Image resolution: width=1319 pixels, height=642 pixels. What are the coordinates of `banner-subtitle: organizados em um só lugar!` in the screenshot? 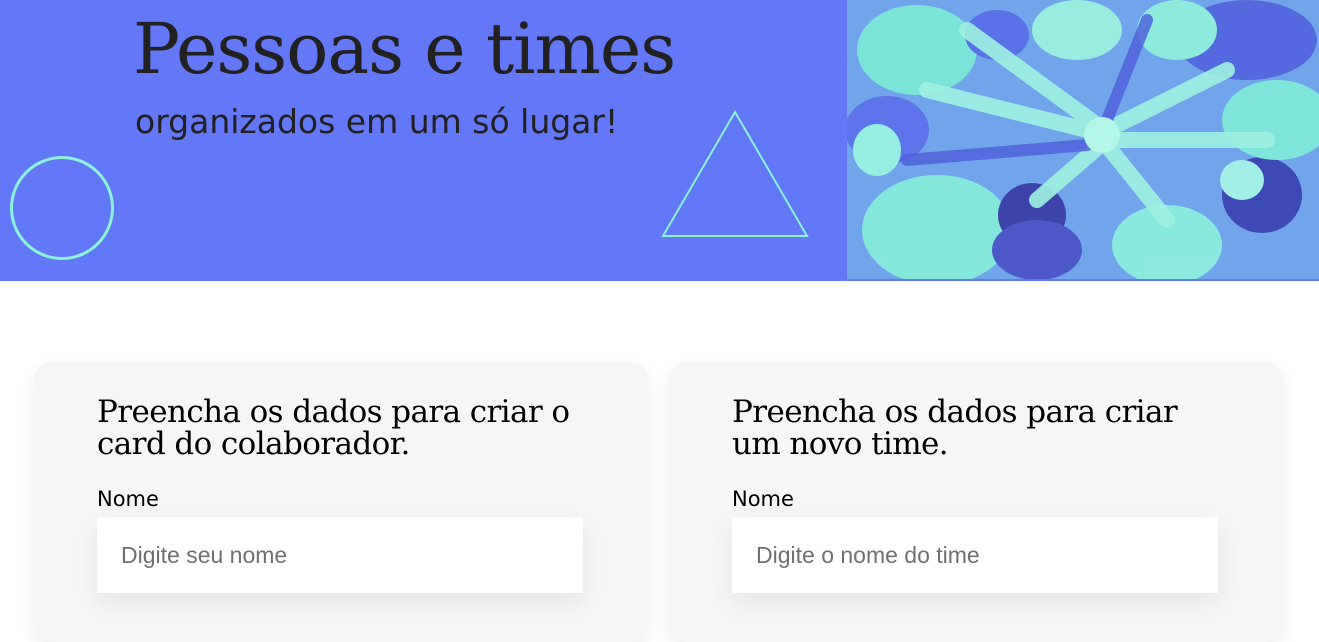 It's located at (377, 121).